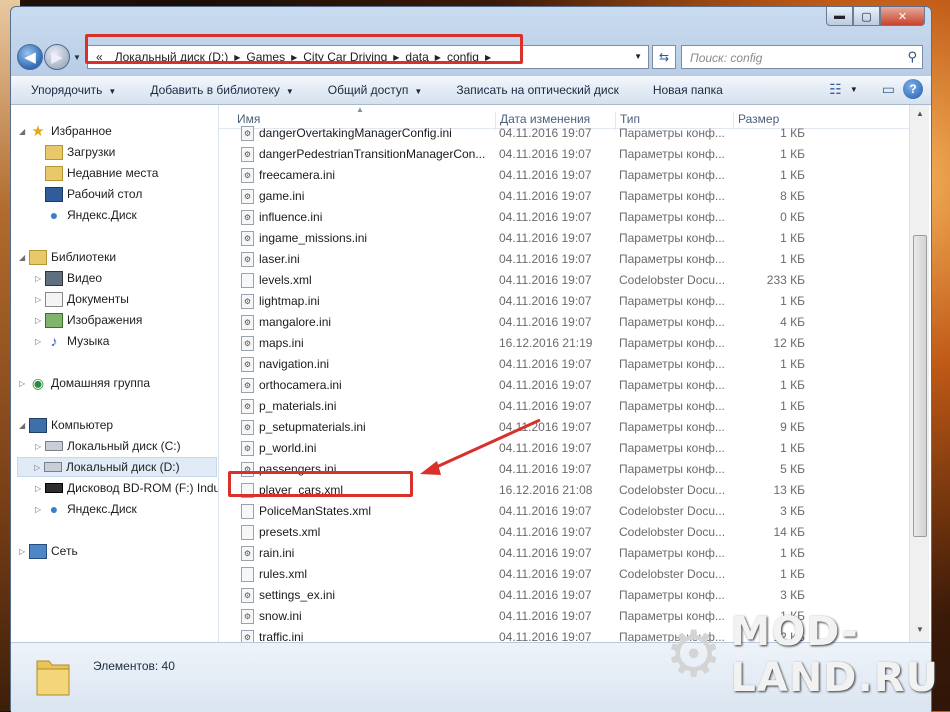 The image size is (950, 712). Describe the element at coordinates (854, 89) in the screenshot. I see `view-dropdown-icon: ▼` at that location.